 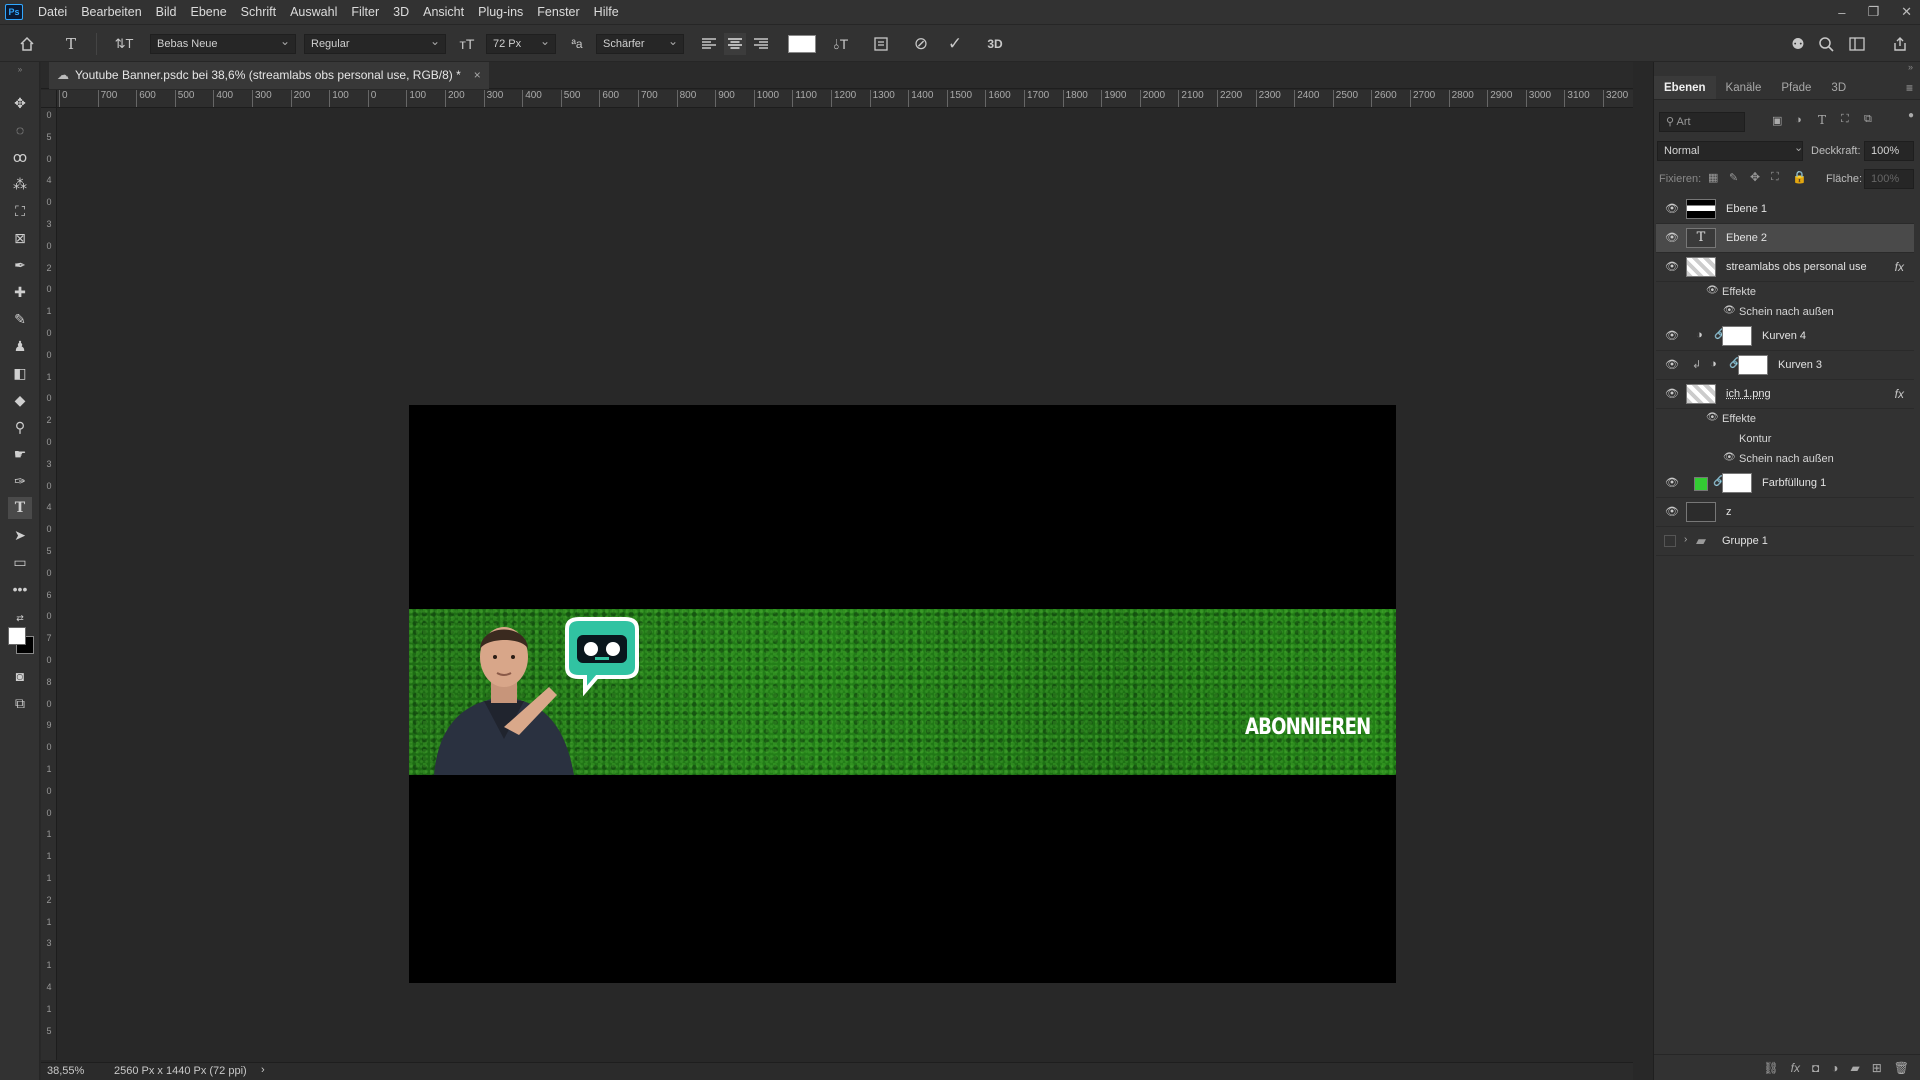 What do you see at coordinates (735, 44) in the screenshot?
I see `align-center-icon` at bounding box center [735, 44].